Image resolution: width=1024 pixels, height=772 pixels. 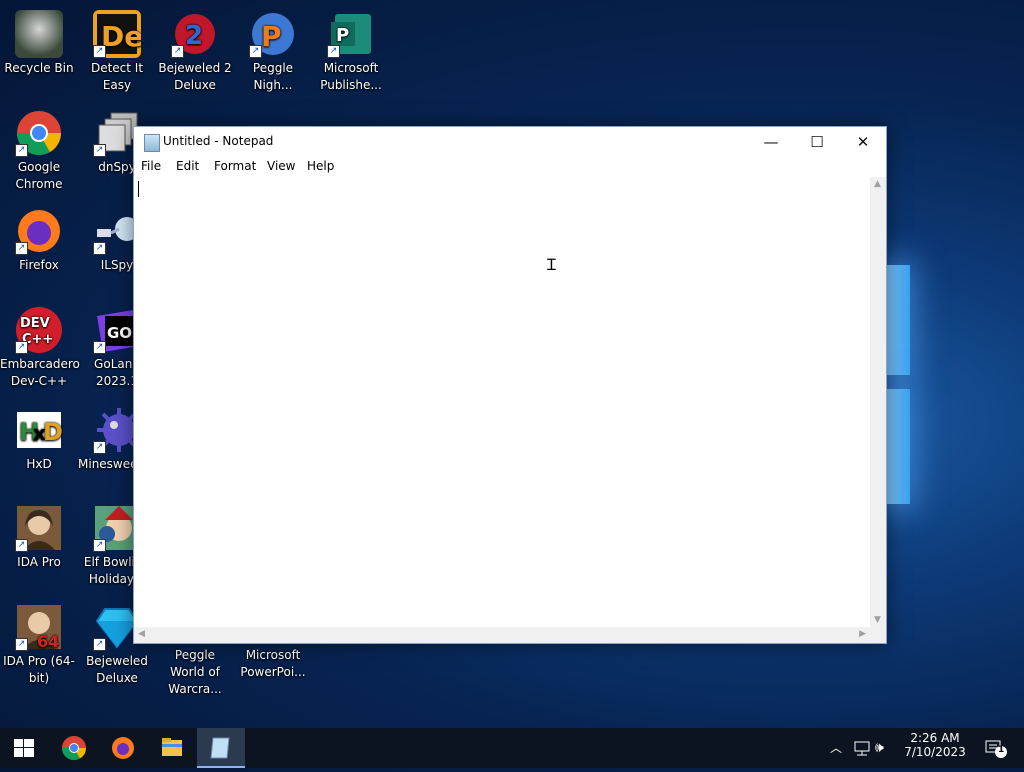 I want to click on title-bar: Untitled - Notepad — ☐ ✕, so click(x=510, y=142).